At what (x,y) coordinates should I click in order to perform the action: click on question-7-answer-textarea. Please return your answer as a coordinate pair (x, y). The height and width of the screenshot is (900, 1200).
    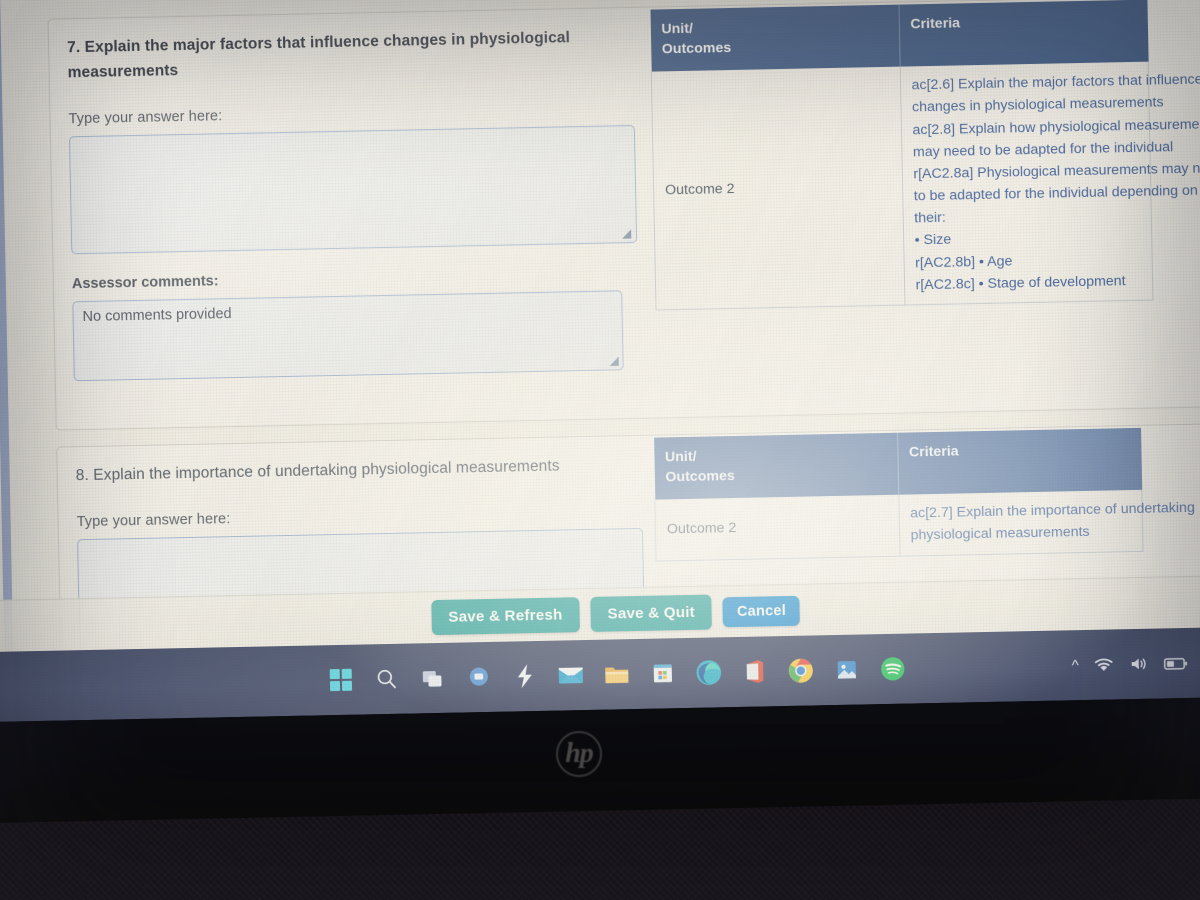
    Looking at the image, I should click on (353, 190).